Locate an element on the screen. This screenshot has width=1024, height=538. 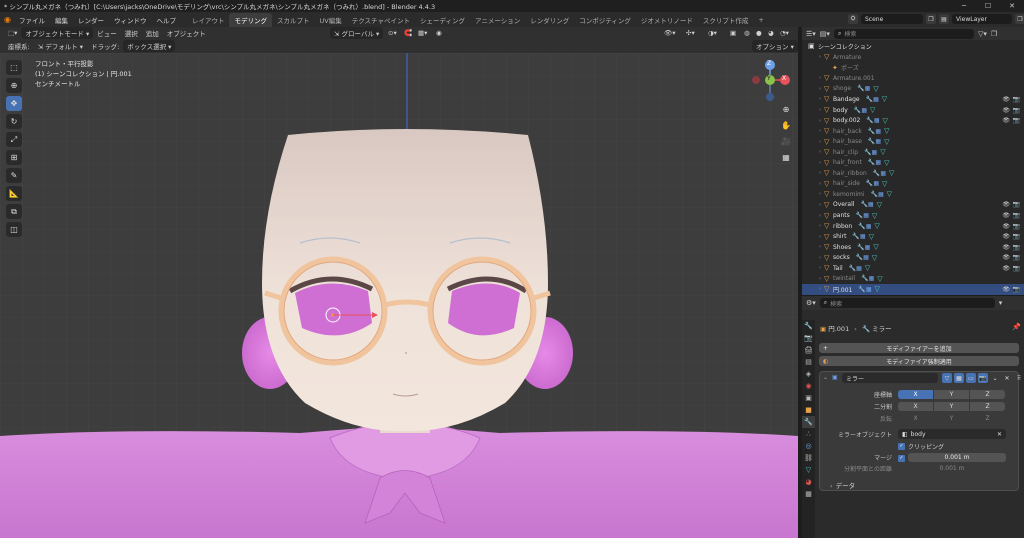
collapse-icon: ⌄ is located at coordinates (825, 377).